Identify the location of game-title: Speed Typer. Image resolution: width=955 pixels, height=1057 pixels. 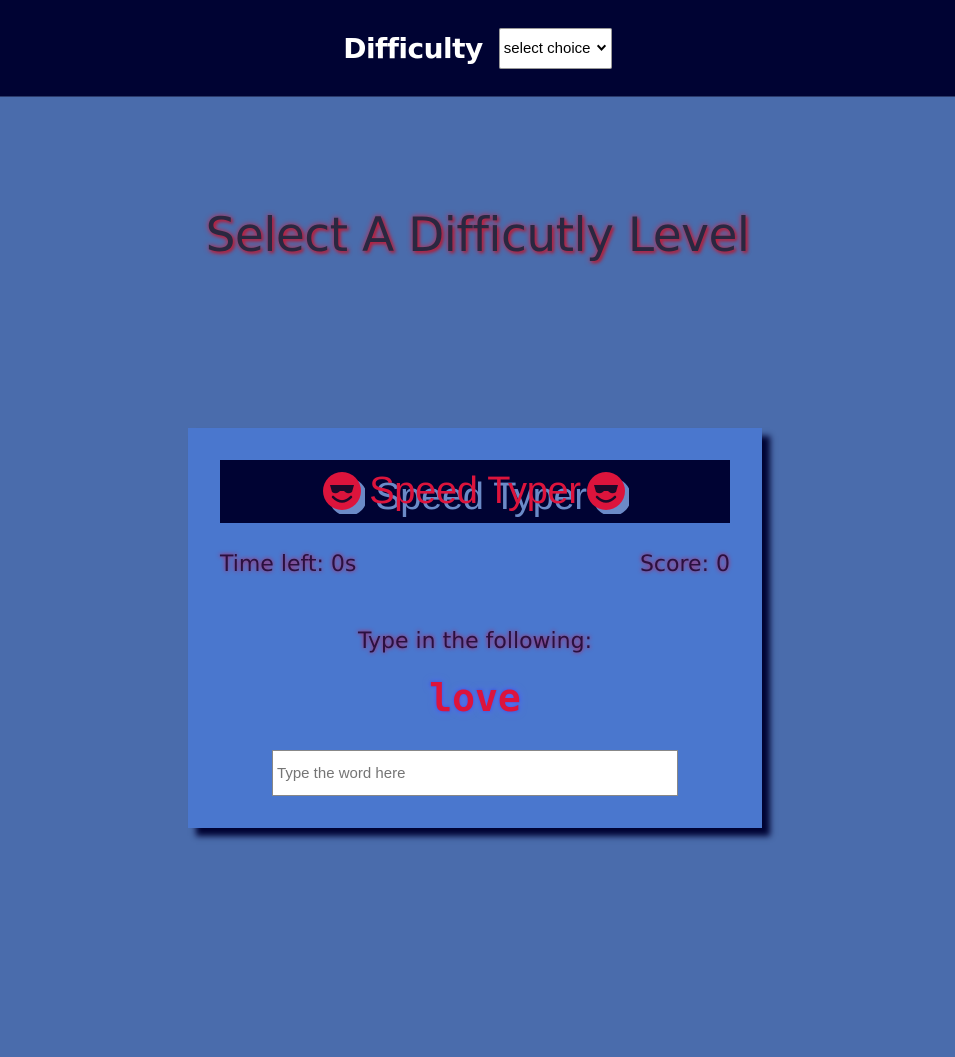
(475, 491).